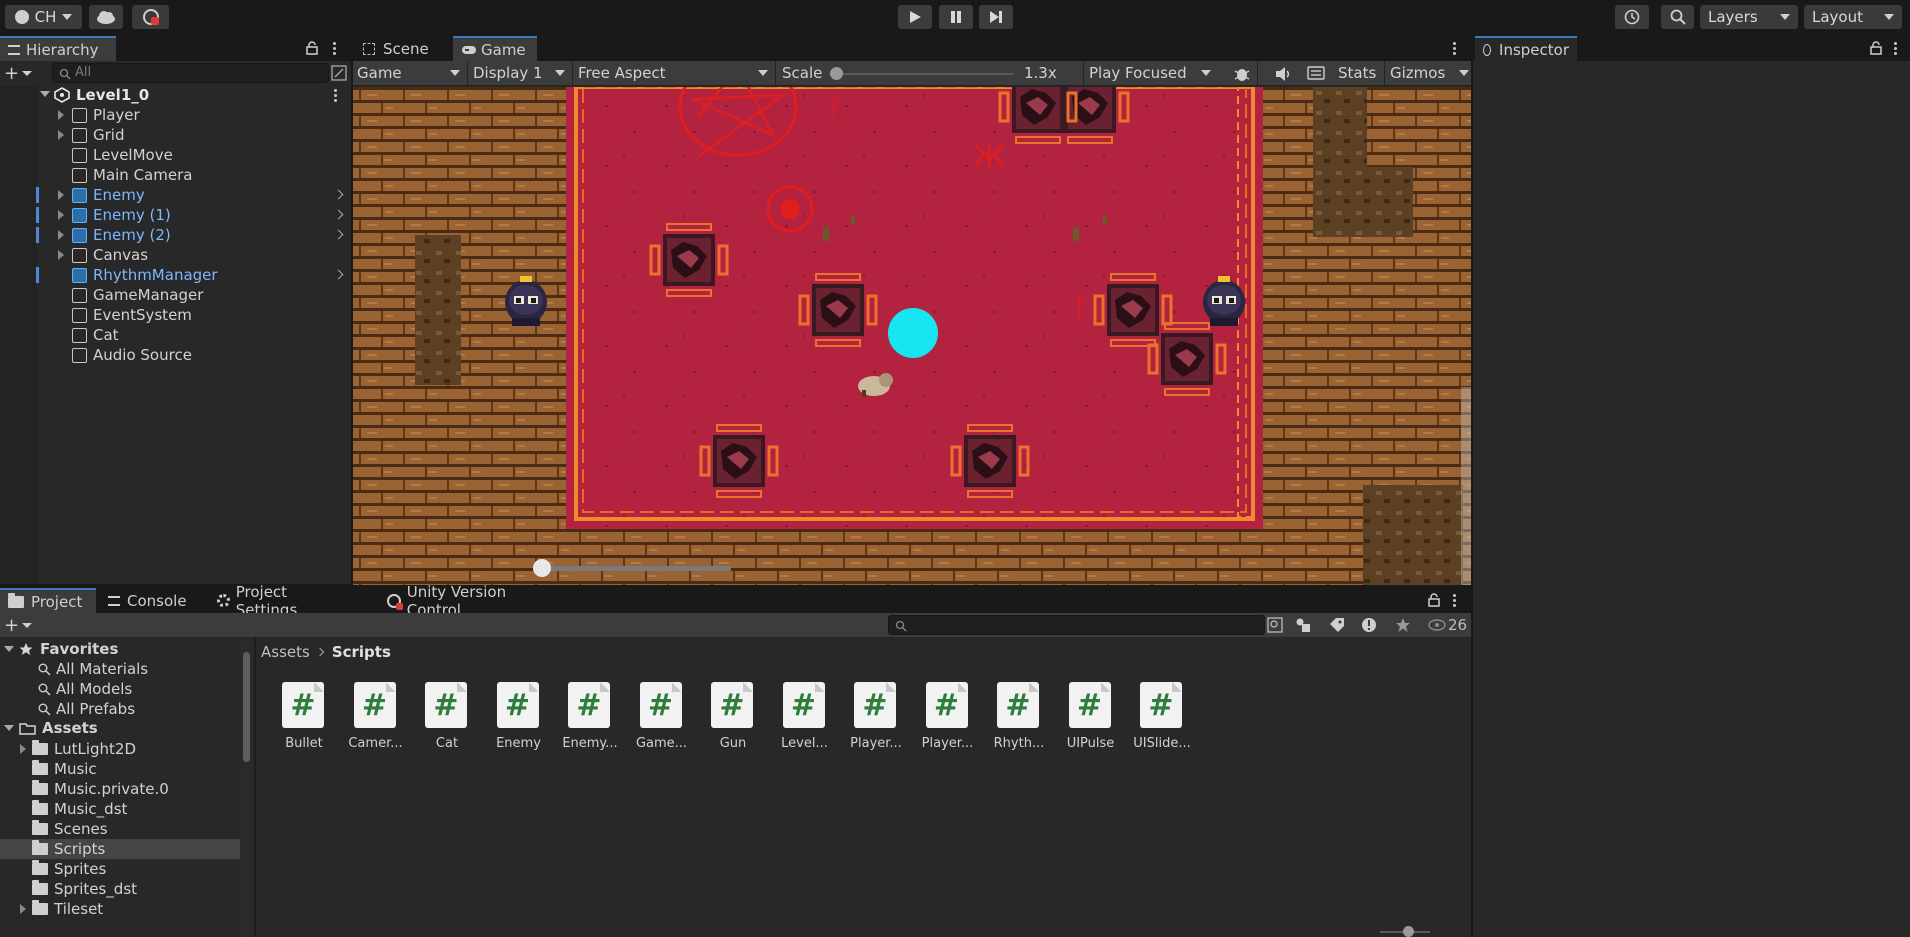 This screenshot has height=937, width=1910. What do you see at coordinates (1677, 17) in the screenshot?
I see `search-button` at bounding box center [1677, 17].